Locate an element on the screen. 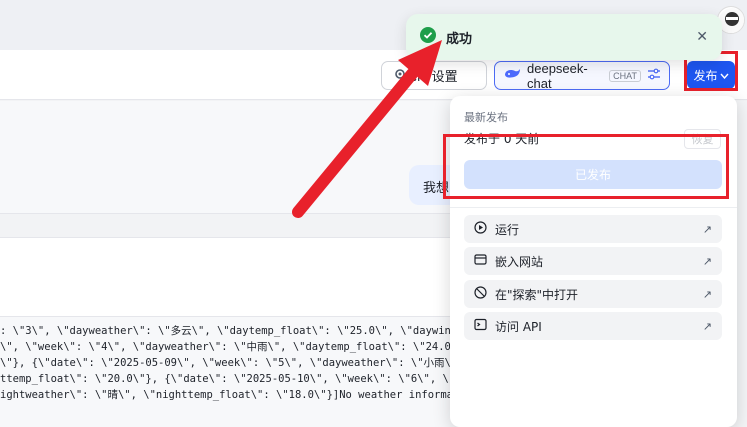 The image size is (747, 427). menu-item-api: 访问 API ↗ is located at coordinates (593, 326).